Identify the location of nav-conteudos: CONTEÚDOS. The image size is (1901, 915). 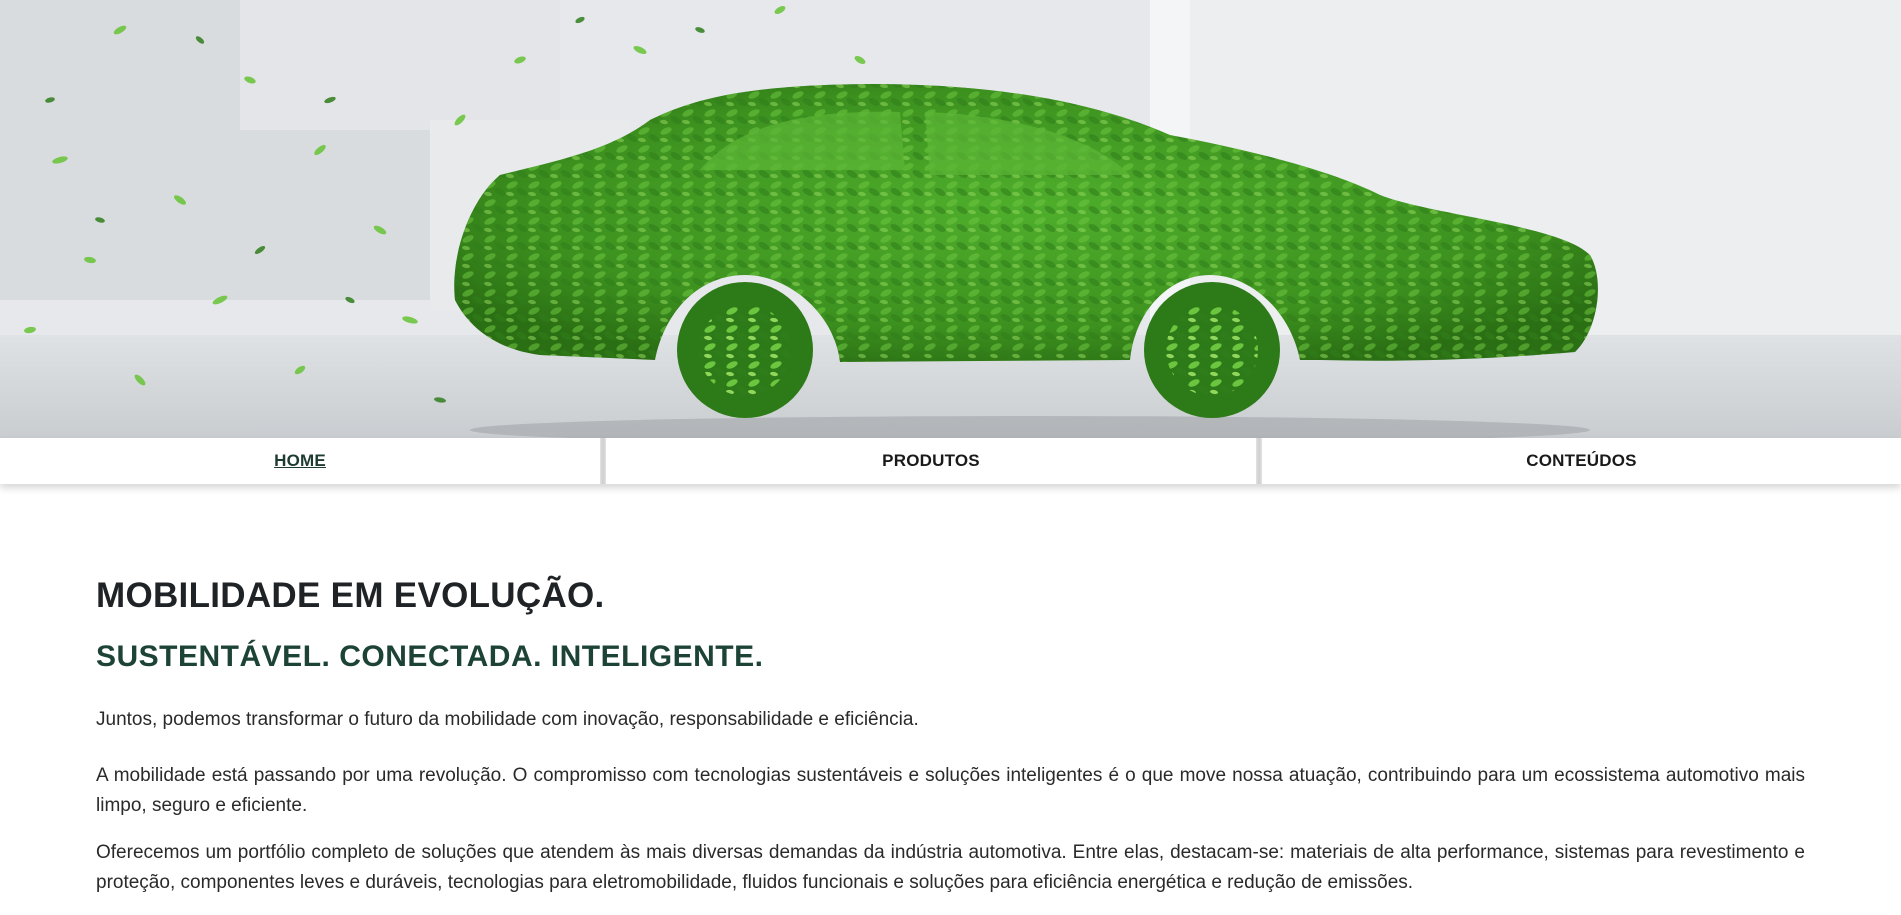
(1581, 461).